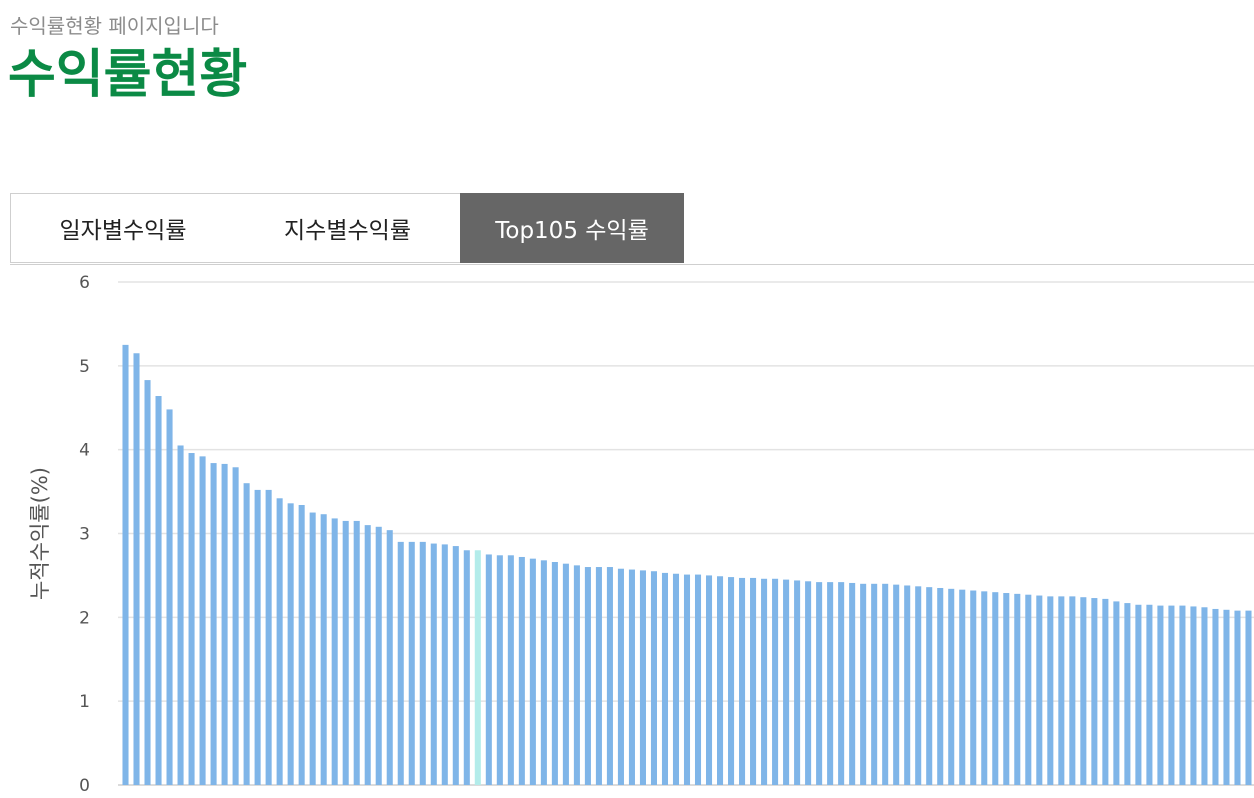 This screenshot has width=1254, height=798. What do you see at coordinates (348, 228) in the screenshot?
I see `tab-index-return: 지수별수익률` at bounding box center [348, 228].